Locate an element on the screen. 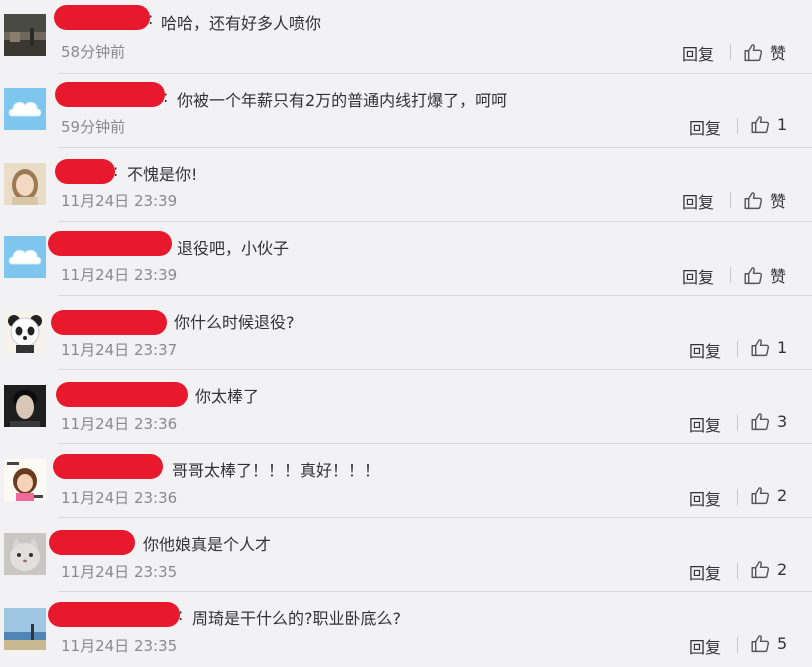  comment-text: 你太棒了 is located at coordinates (227, 396).